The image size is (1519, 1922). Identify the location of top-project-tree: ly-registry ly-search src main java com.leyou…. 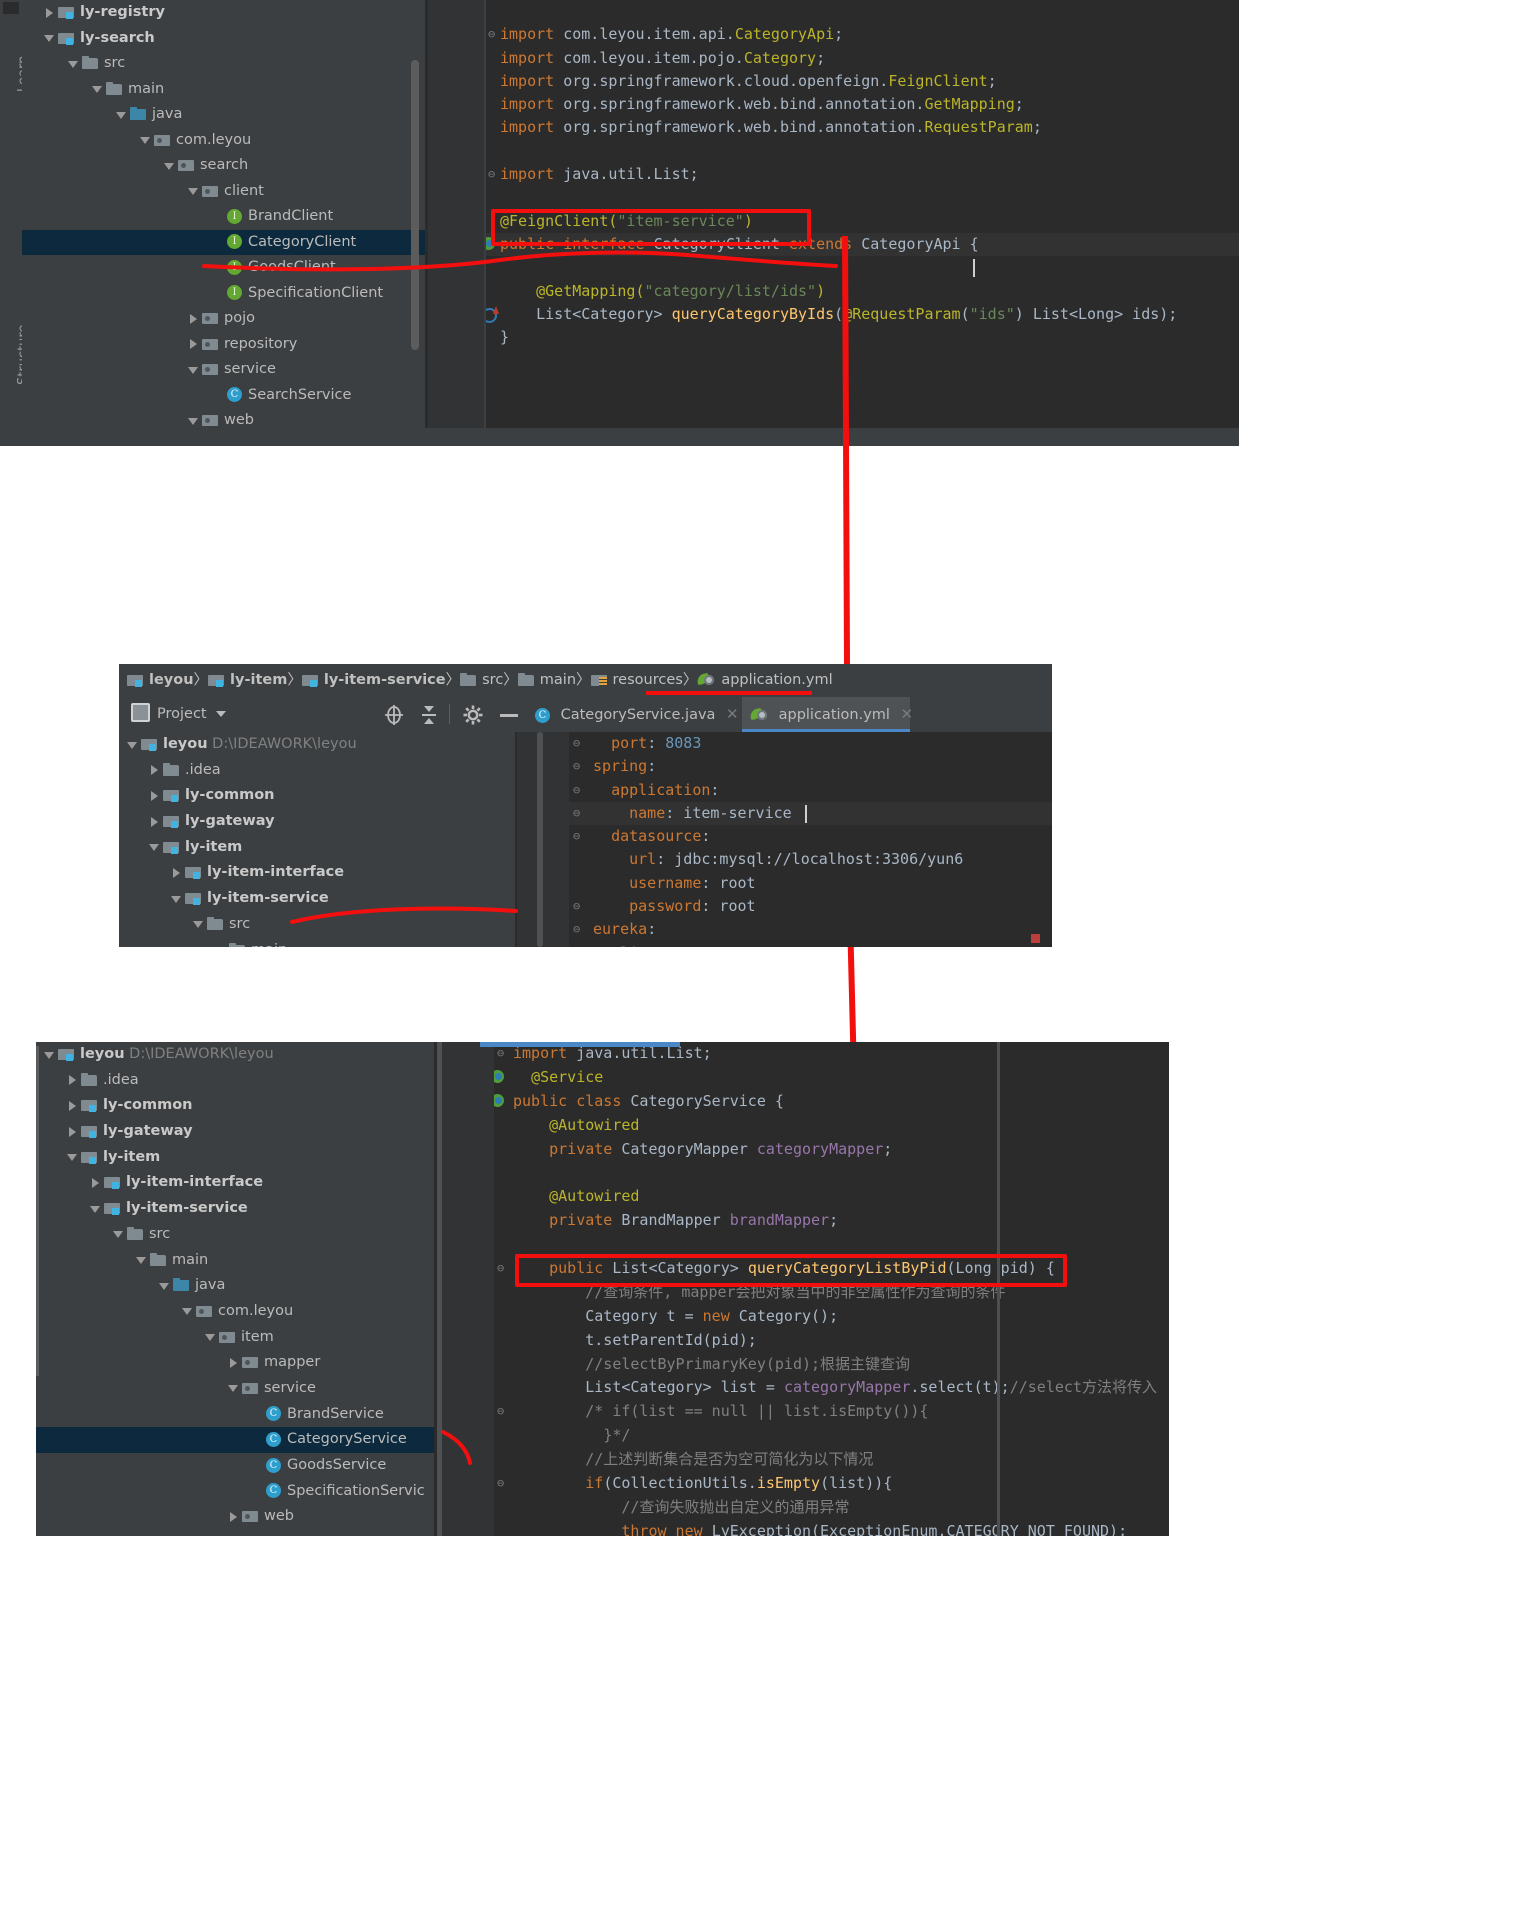
(223, 223).